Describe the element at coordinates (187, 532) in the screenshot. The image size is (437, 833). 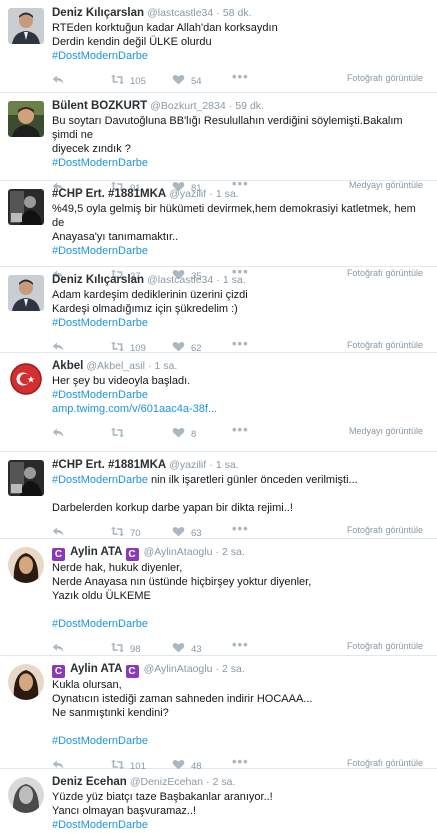
I see `like-button: 63` at that location.